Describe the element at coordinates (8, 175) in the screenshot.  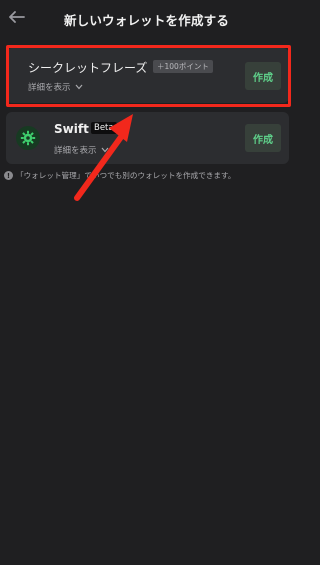
I see `info-icon: !` at that location.